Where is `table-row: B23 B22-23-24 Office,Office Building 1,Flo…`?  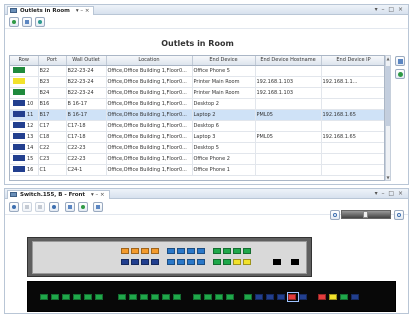
table-row: B23 B22-23-24 Office,Office Building 1,Flo… is located at coordinates (197, 82).